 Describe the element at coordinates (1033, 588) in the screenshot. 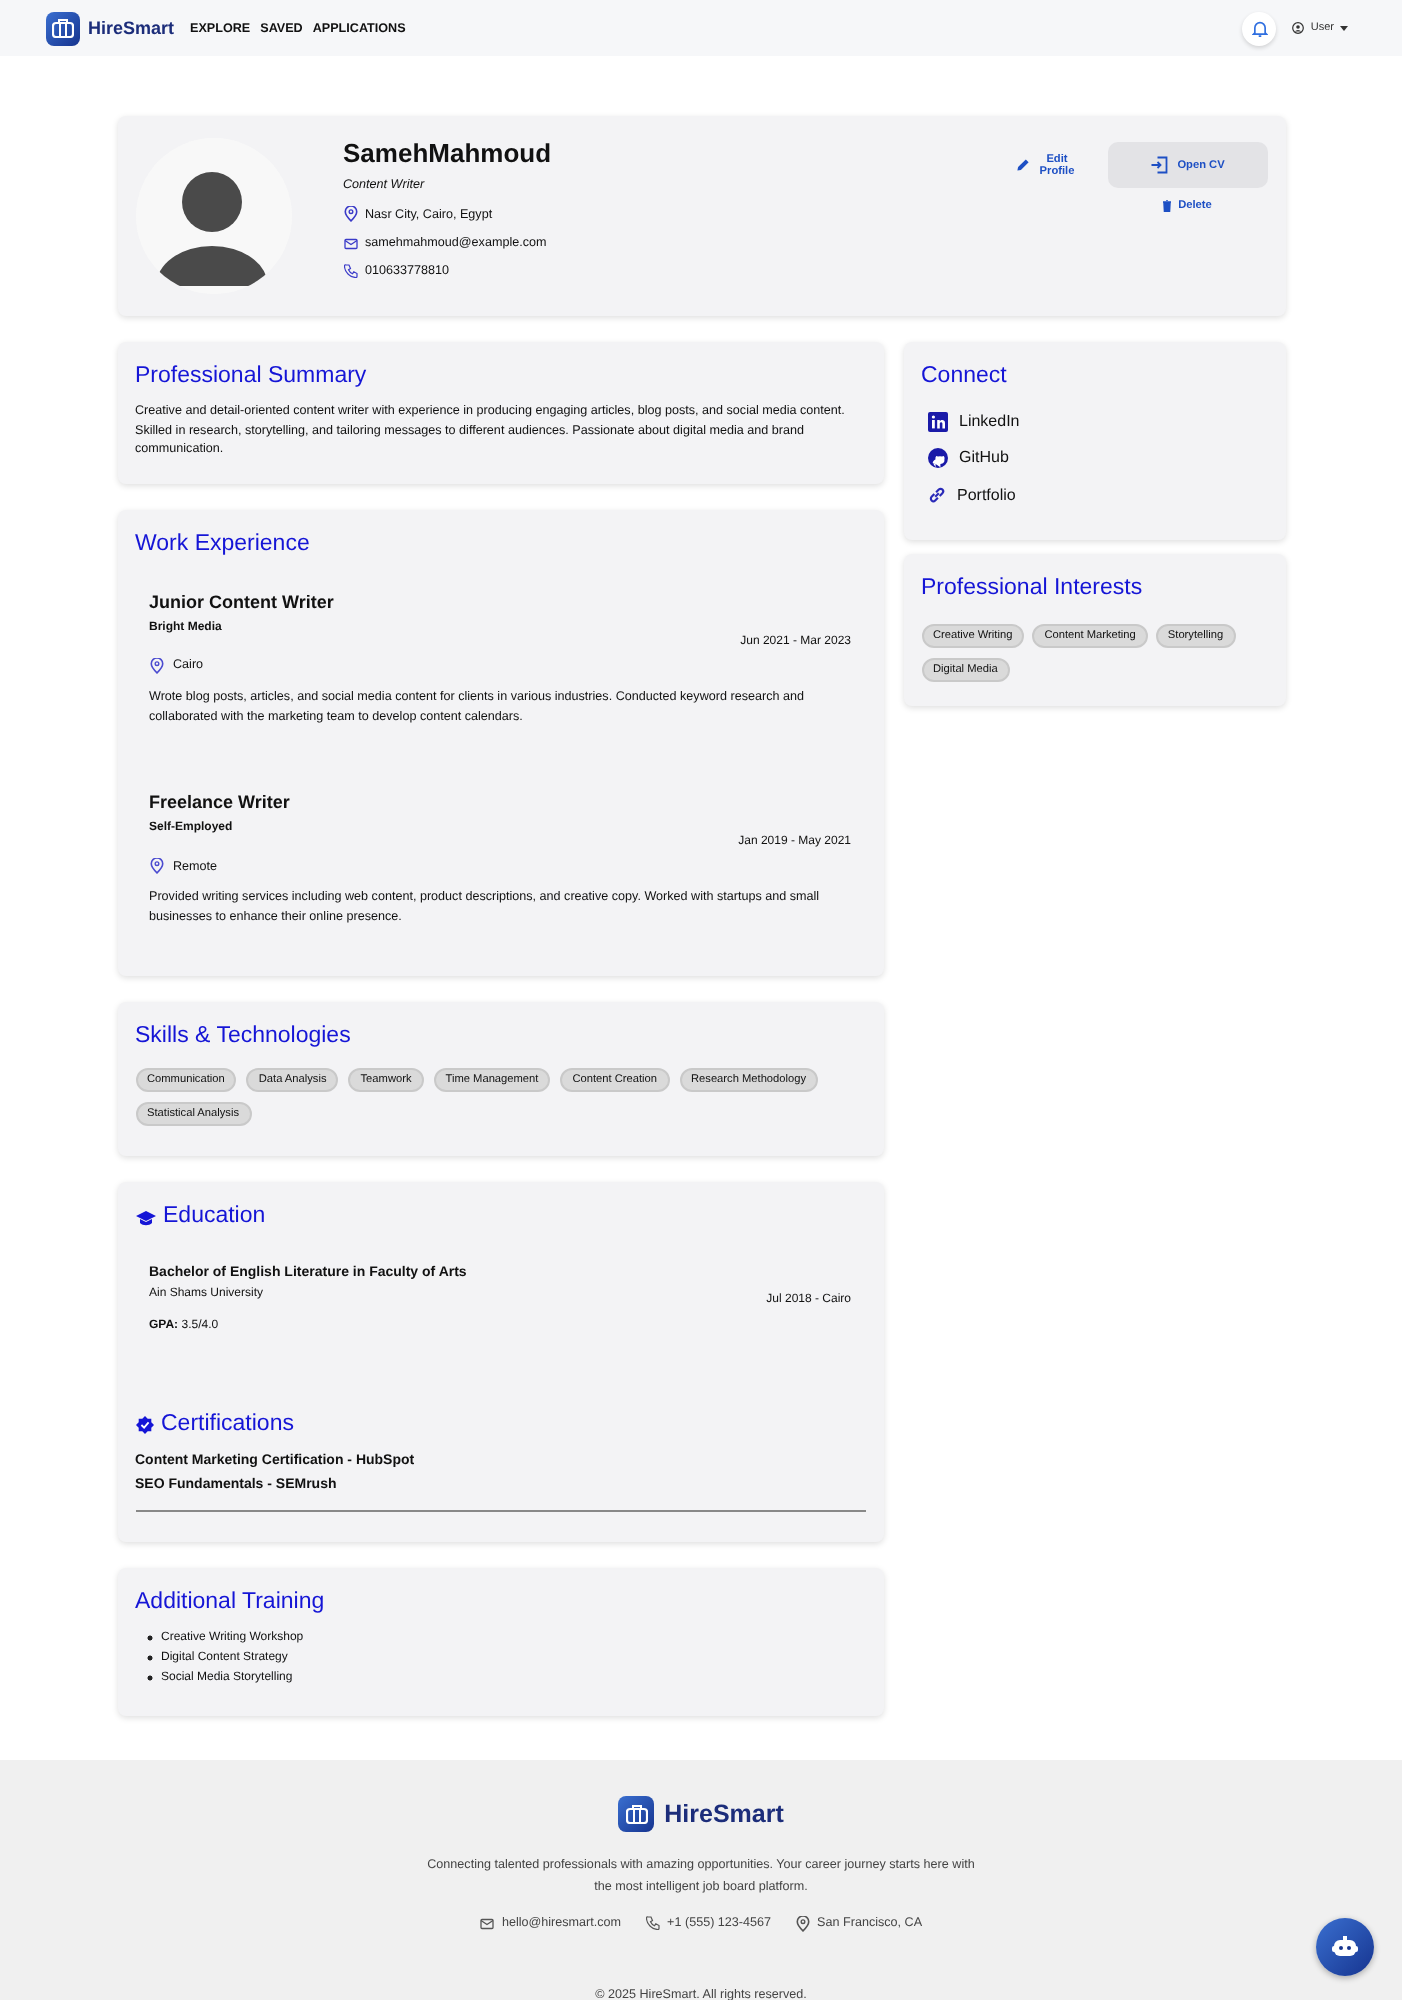

I see `section-title: Professional Interests` at that location.